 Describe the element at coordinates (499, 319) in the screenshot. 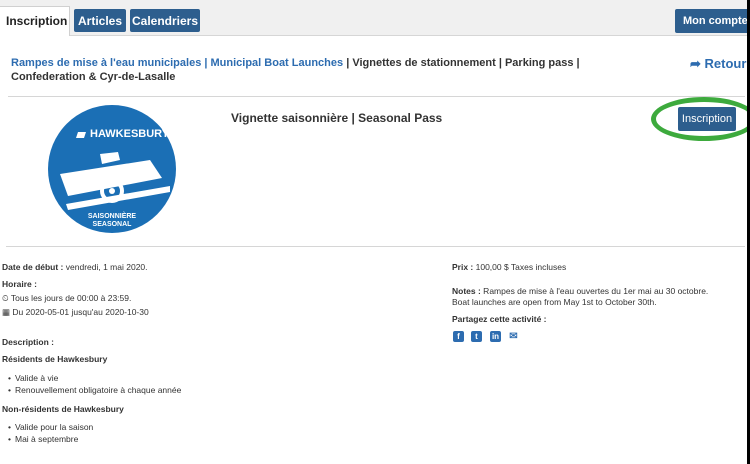

I see `share-label: Partagez cette activité :` at that location.